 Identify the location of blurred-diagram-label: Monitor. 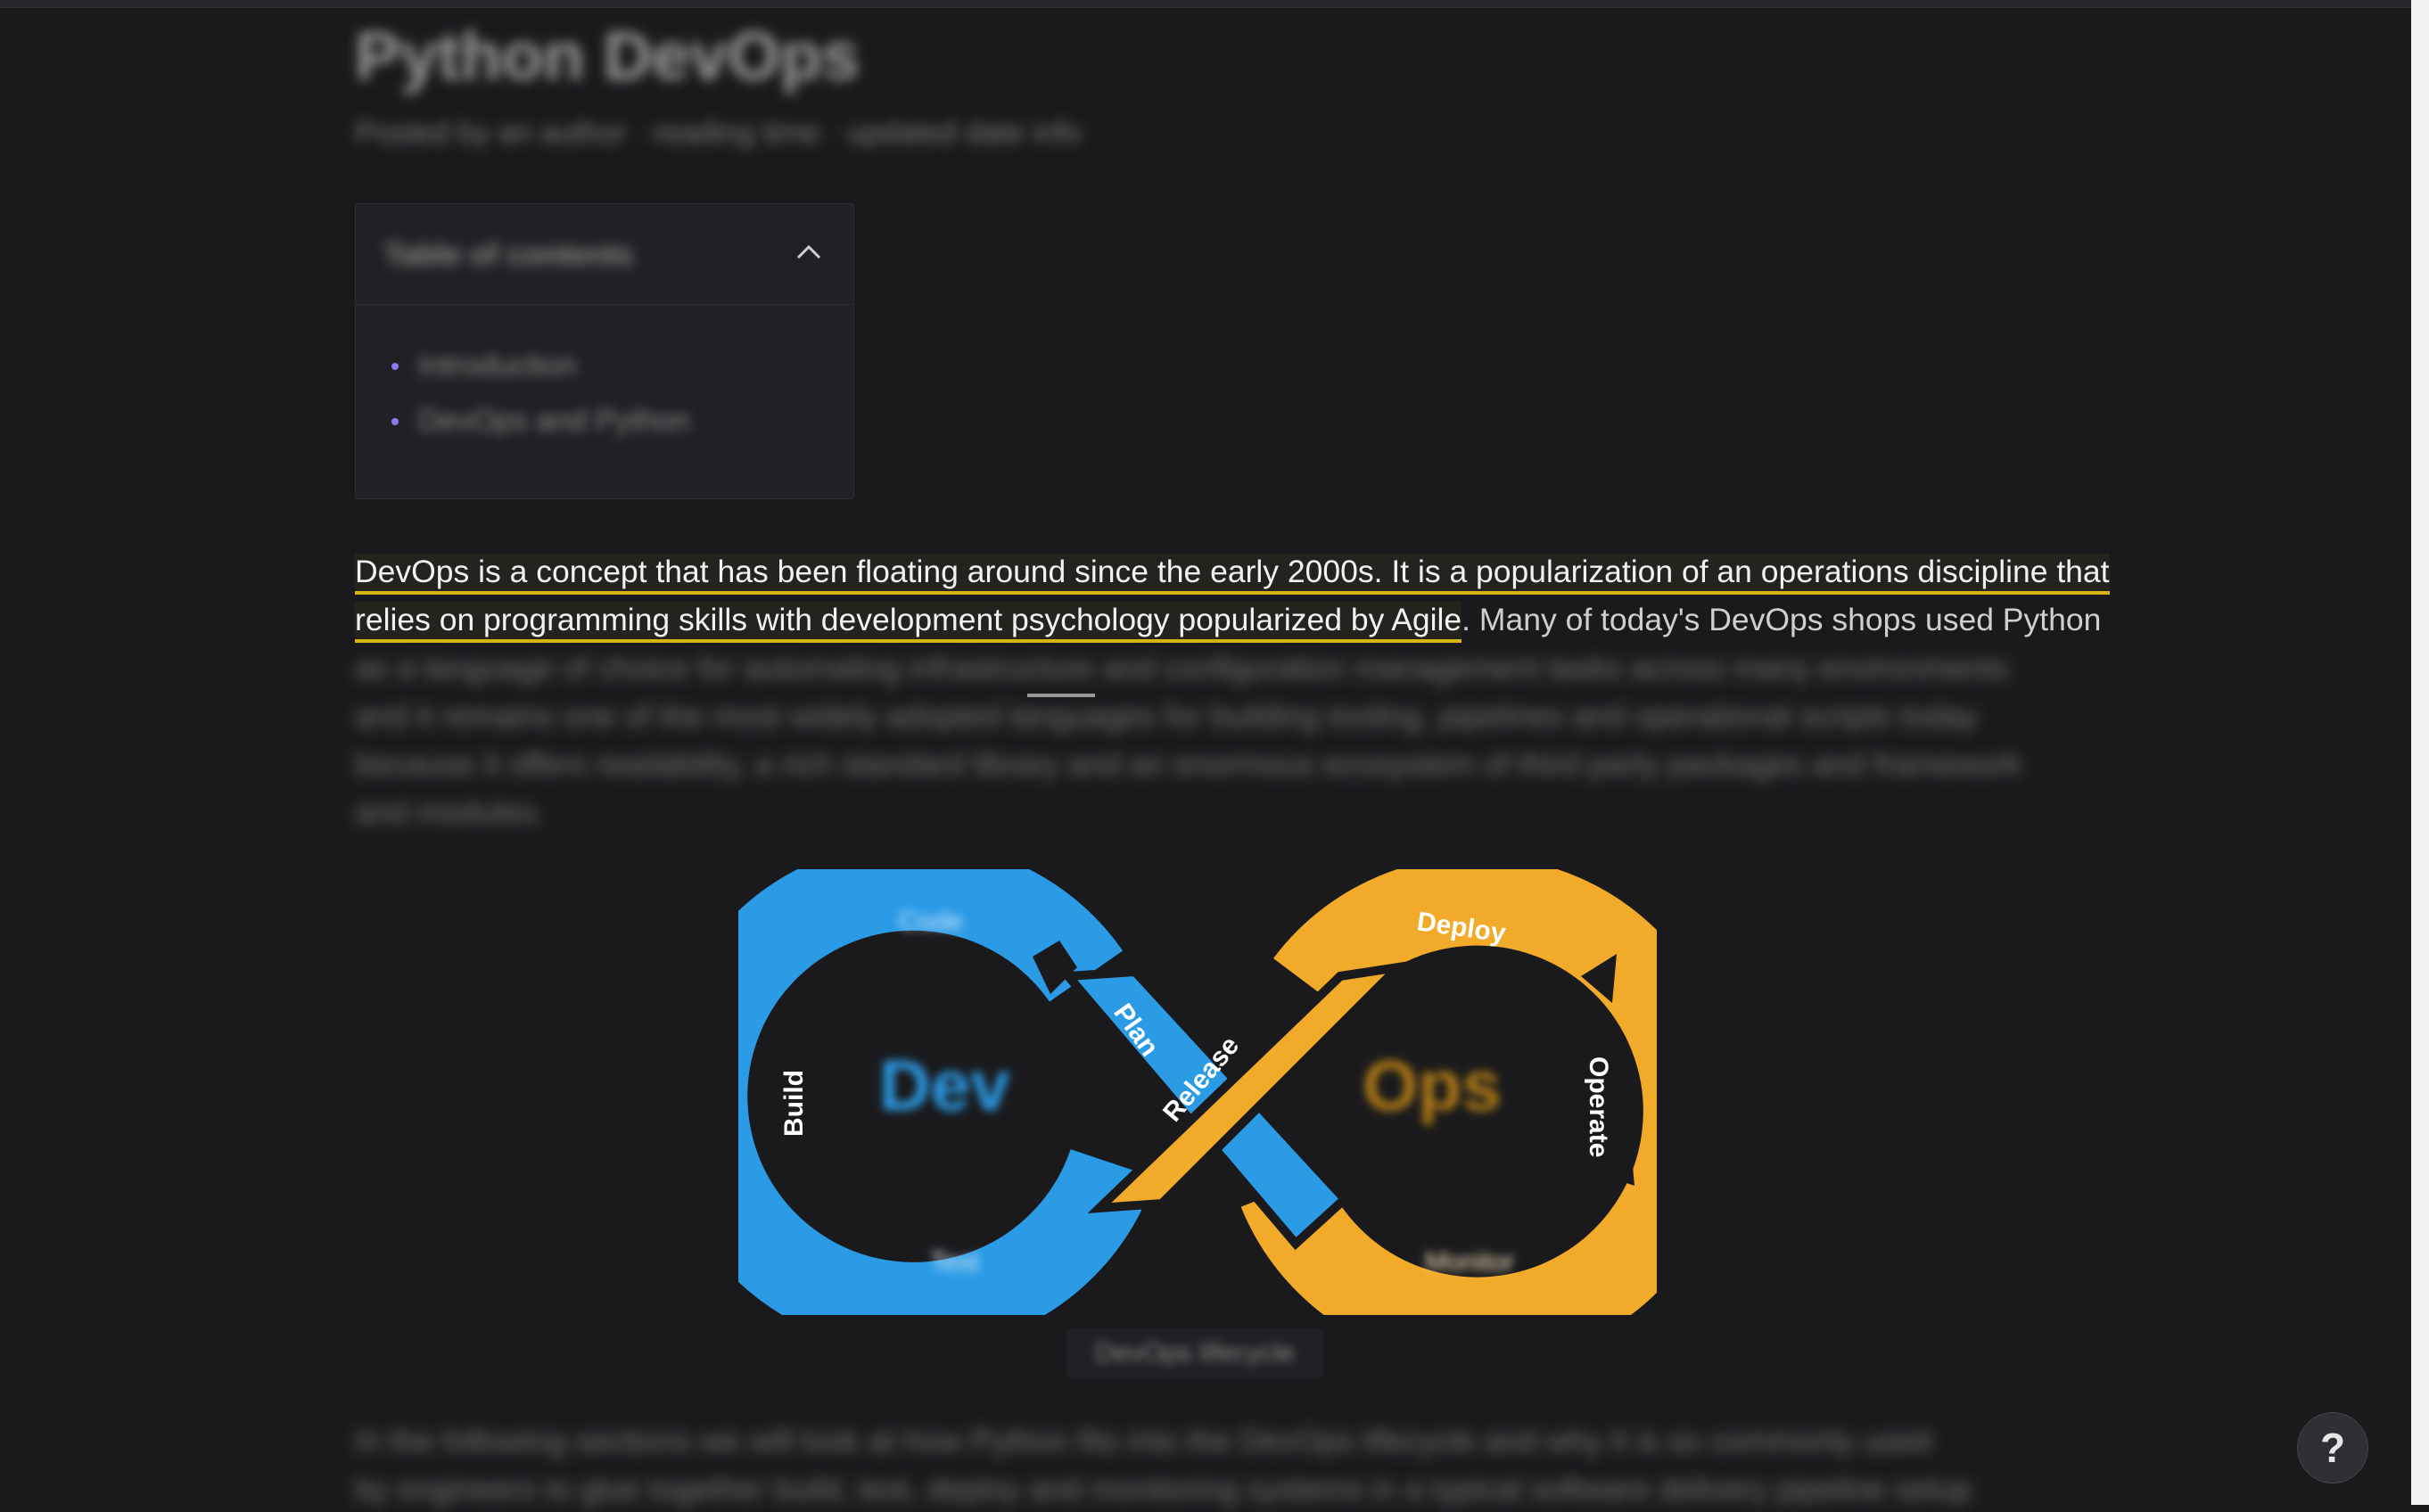
(1470, 1262).